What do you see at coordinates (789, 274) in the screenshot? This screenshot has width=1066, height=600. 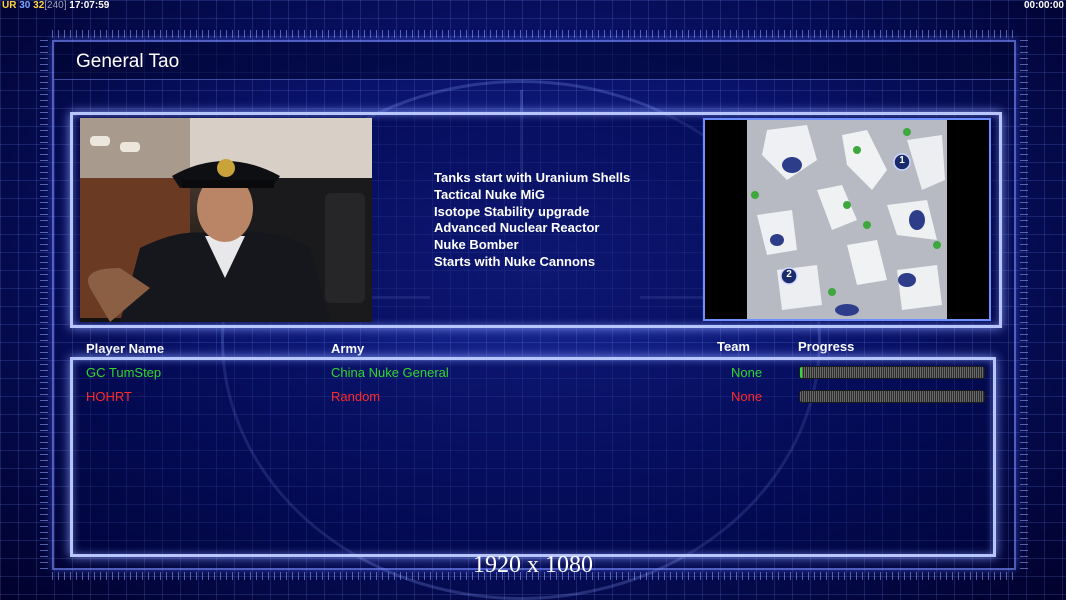 I see `minimap-start-2-label: 2` at bounding box center [789, 274].